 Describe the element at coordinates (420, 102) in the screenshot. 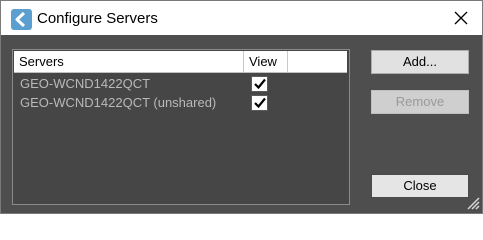

I see `remove-button: Remove` at that location.